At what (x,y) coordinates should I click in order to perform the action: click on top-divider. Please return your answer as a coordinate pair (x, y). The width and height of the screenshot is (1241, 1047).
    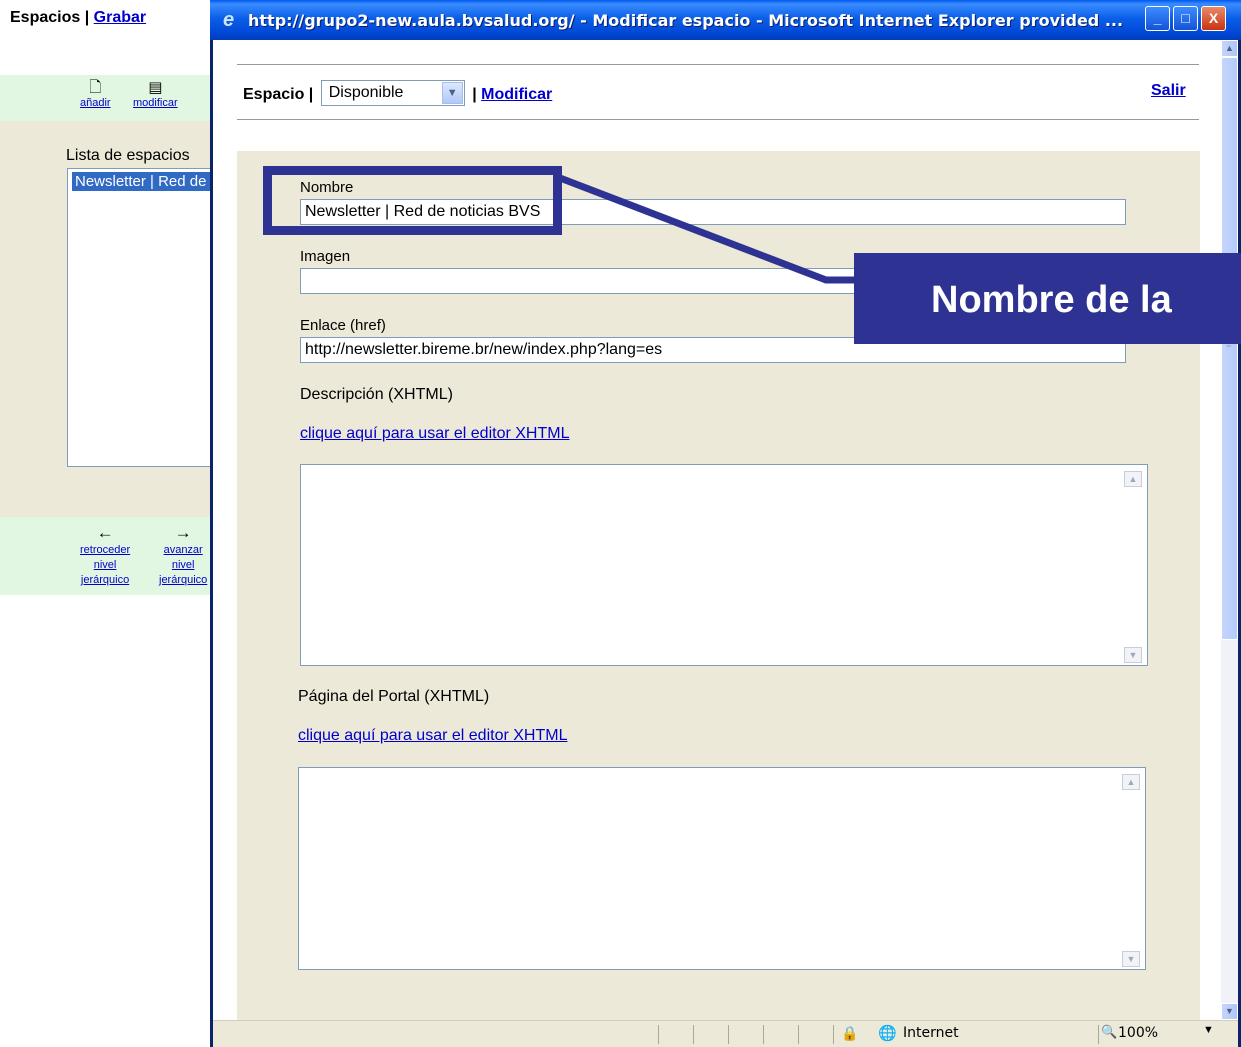
    Looking at the image, I should click on (718, 64).